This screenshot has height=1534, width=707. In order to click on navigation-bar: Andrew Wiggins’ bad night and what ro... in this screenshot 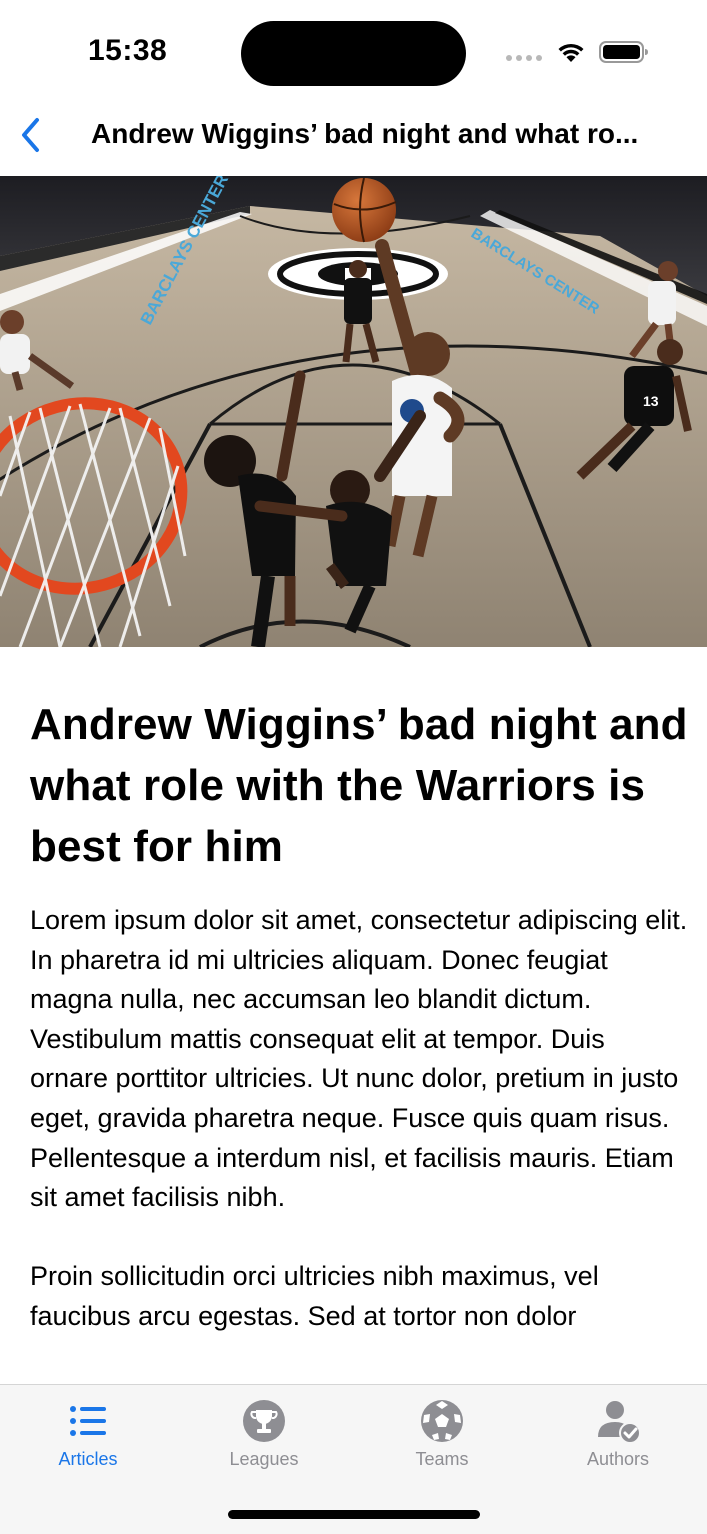, I will do `click(353, 138)`.